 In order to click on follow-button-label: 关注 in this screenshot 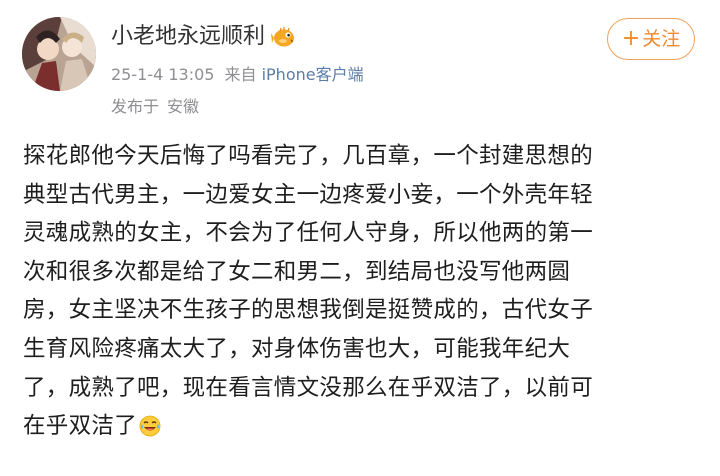, I will do `click(661, 38)`.